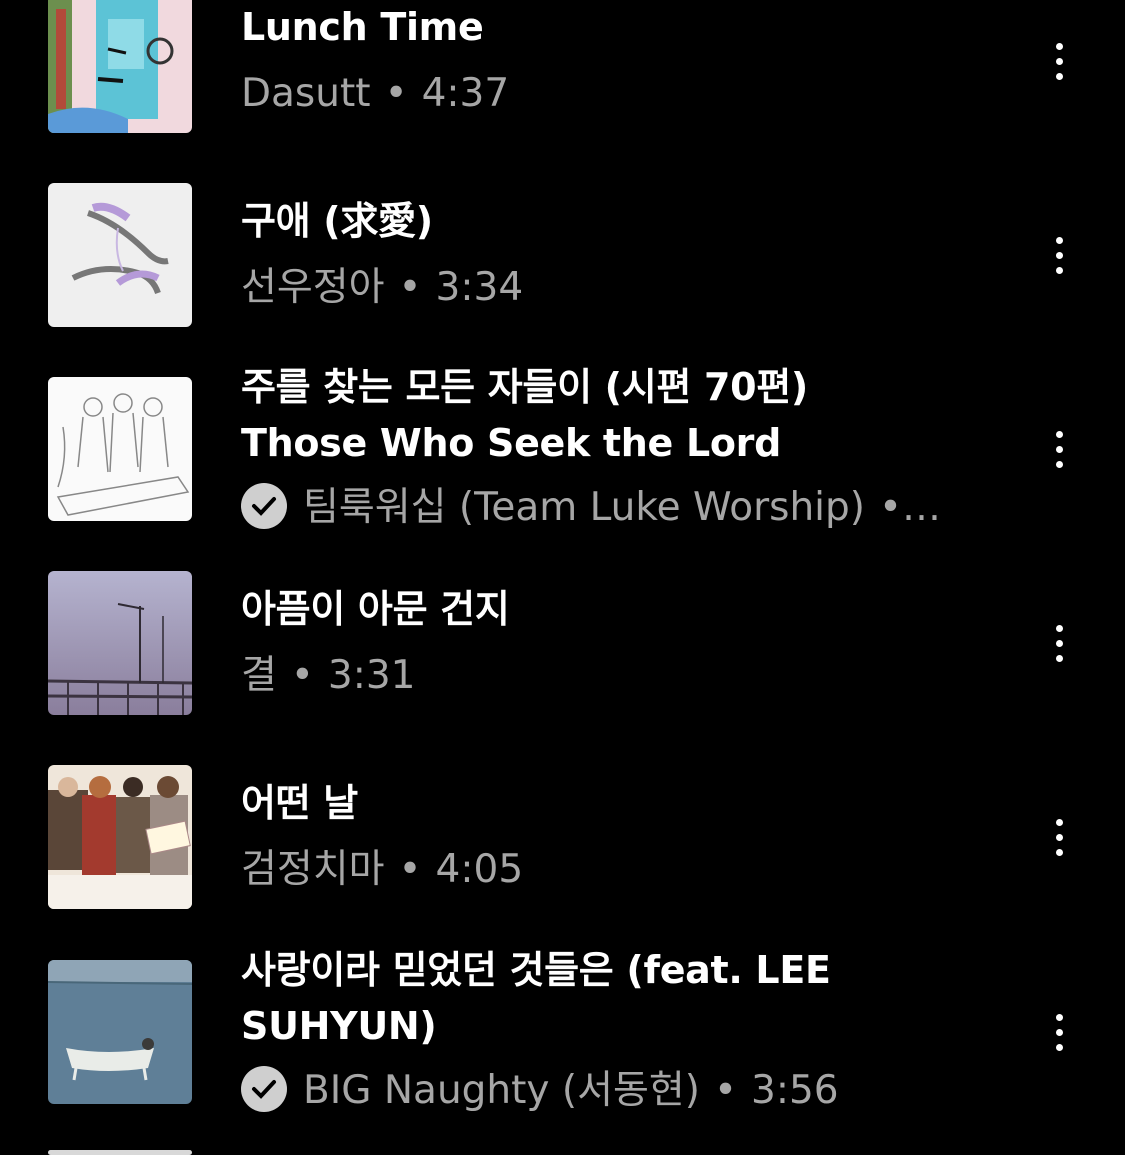 The height and width of the screenshot is (1155, 1125). I want to click on artist-name: BIG Naughty (서동현), so click(501, 1090).